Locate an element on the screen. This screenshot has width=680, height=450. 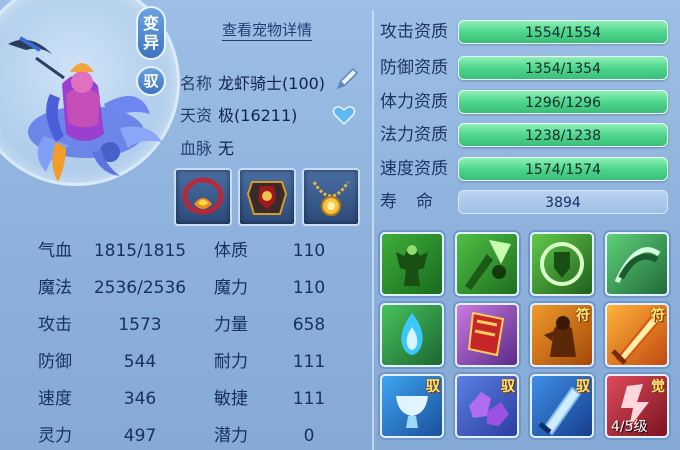
aptitude-bar-stamina: 1296/1296 is located at coordinates (563, 102).